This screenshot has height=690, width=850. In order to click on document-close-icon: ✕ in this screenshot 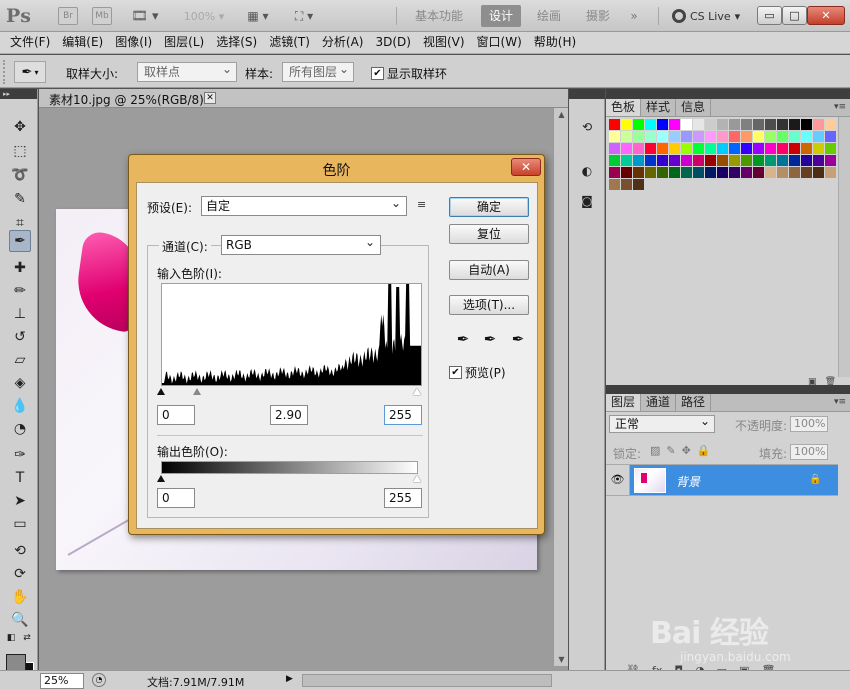, I will do `click(210, 98)`.